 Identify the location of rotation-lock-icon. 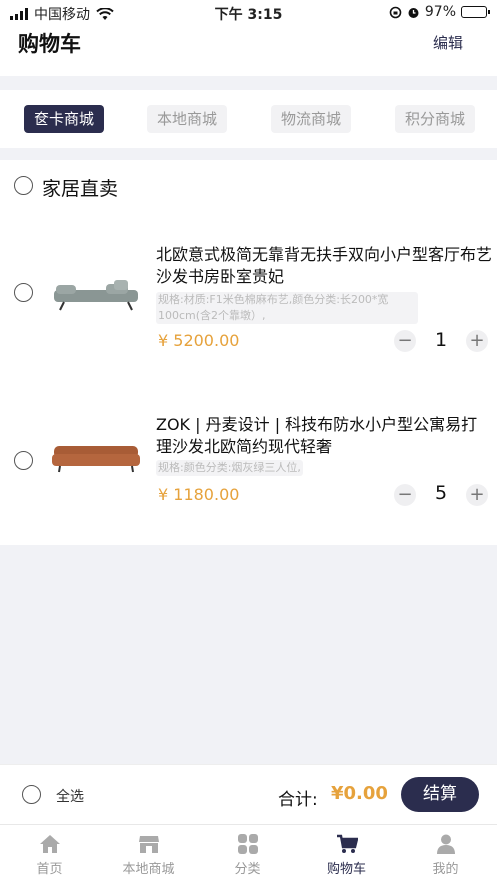
(395, 12).